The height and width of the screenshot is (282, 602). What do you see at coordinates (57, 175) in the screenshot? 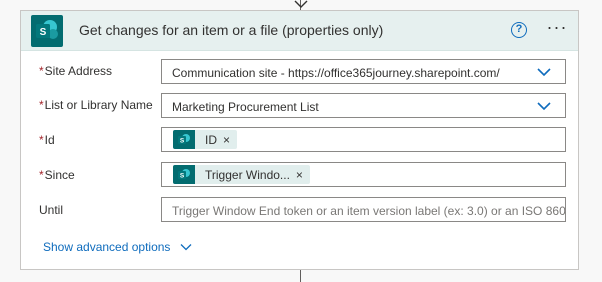
I see `since-label: *Since` at bounding box center [57, 175].